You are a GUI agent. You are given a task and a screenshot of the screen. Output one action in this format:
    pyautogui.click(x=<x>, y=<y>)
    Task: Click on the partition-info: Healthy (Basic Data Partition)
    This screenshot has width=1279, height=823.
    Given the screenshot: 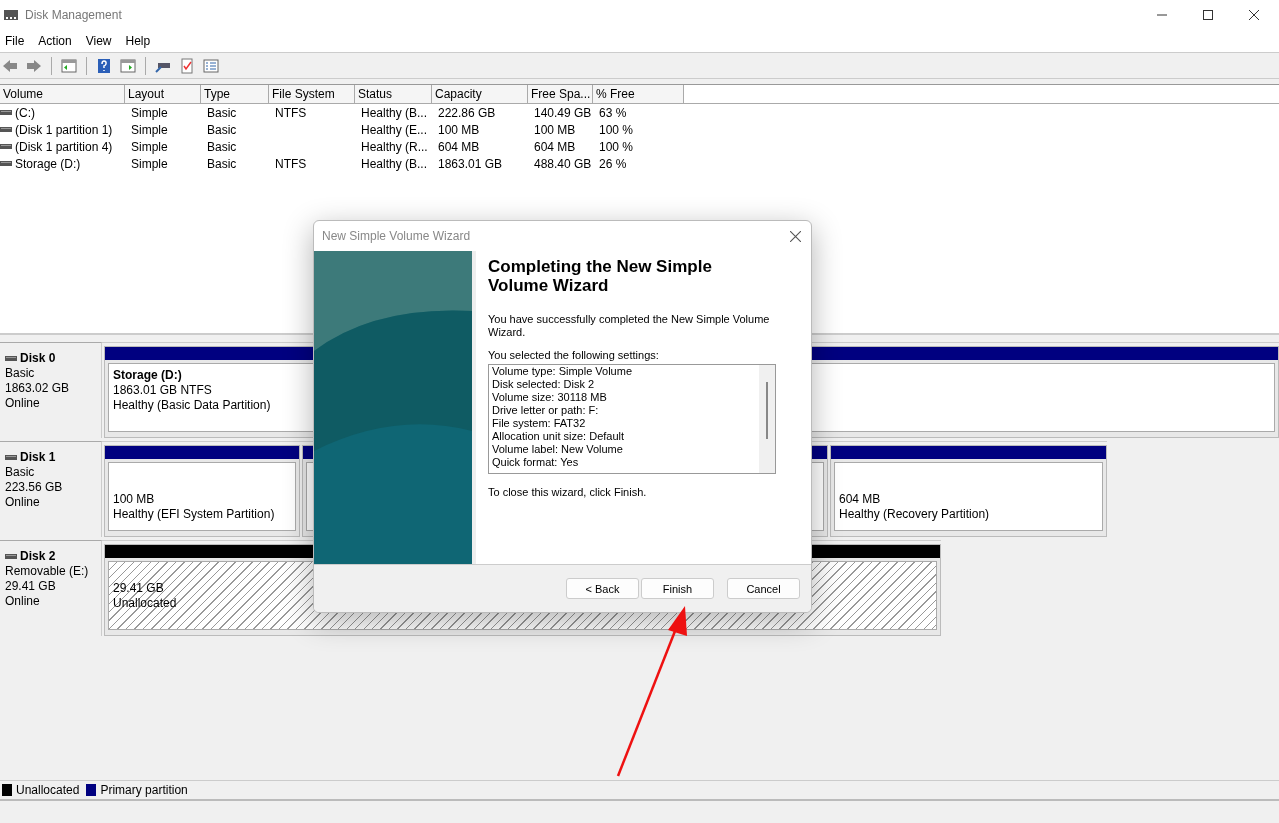 What is the action you would take?
    pyautogui.click(x=192, y=405)
    